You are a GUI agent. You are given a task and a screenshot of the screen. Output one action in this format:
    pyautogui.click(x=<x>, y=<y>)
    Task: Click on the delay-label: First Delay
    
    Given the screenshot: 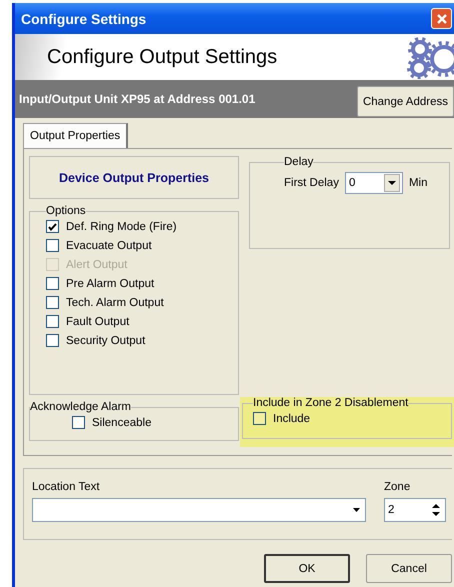 What is the action you would take?
    pyautogui.click(x=311, y=183)
    